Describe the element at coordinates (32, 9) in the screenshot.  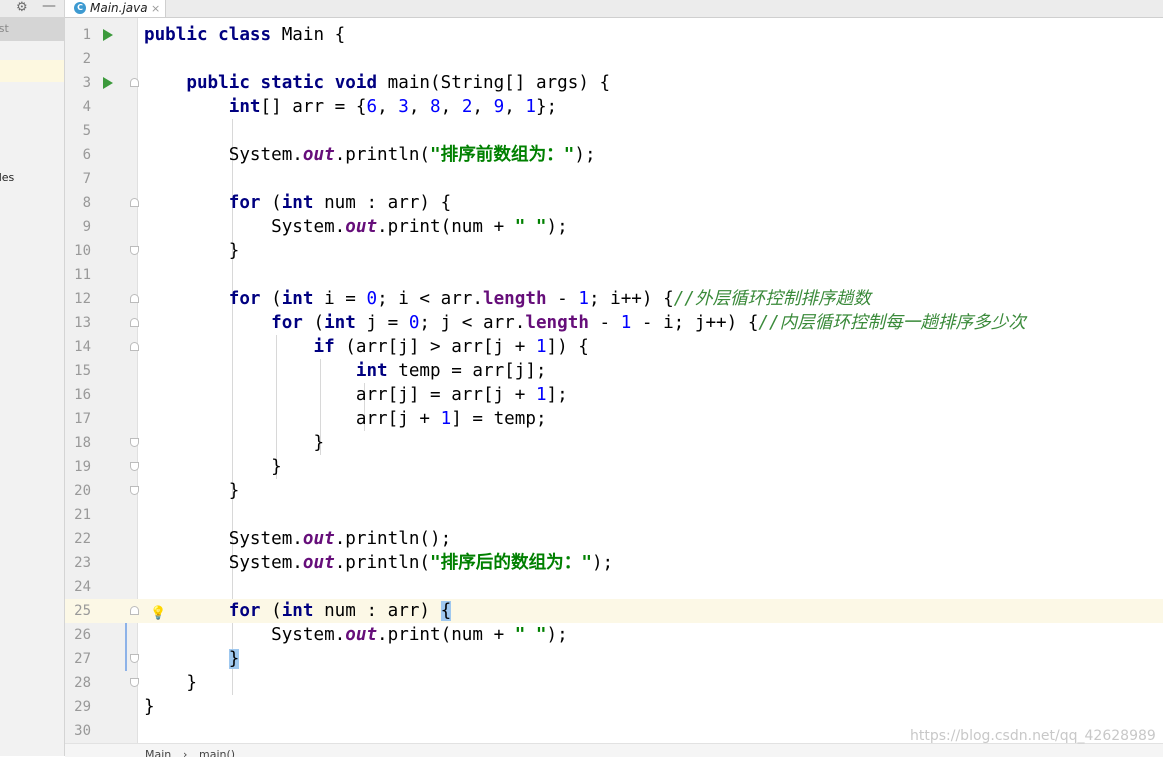
I see `project-panel-toolbar: ⚙ —` at that location.